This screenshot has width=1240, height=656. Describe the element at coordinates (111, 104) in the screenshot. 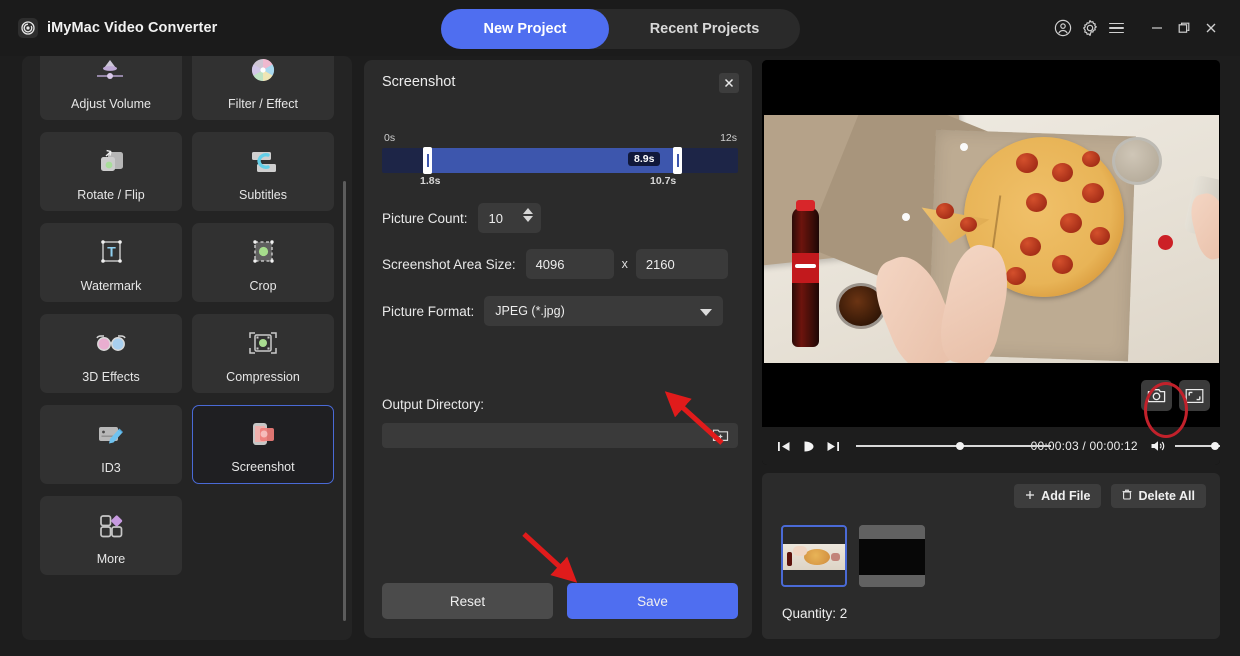

I see `tool-label: Adjust Volume` at that location.